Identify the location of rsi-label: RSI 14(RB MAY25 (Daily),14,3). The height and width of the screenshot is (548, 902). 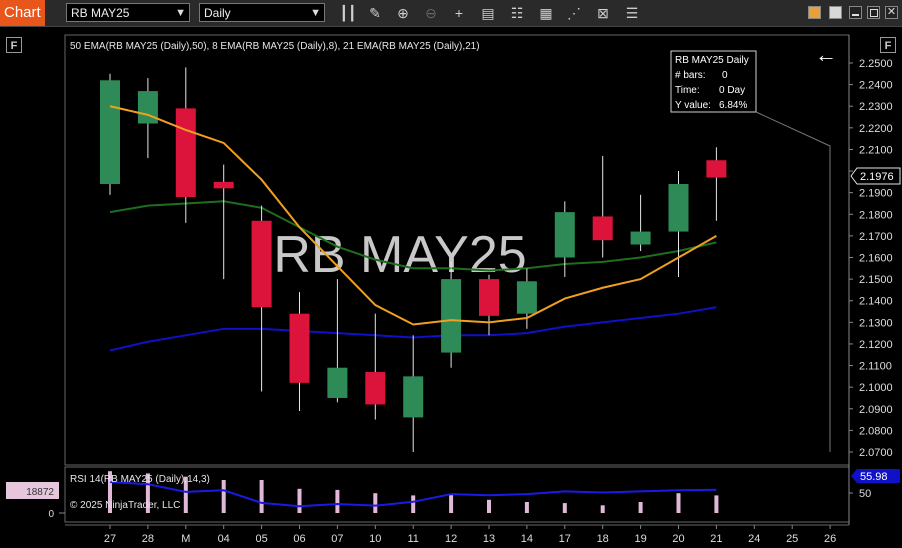
(140, 479).